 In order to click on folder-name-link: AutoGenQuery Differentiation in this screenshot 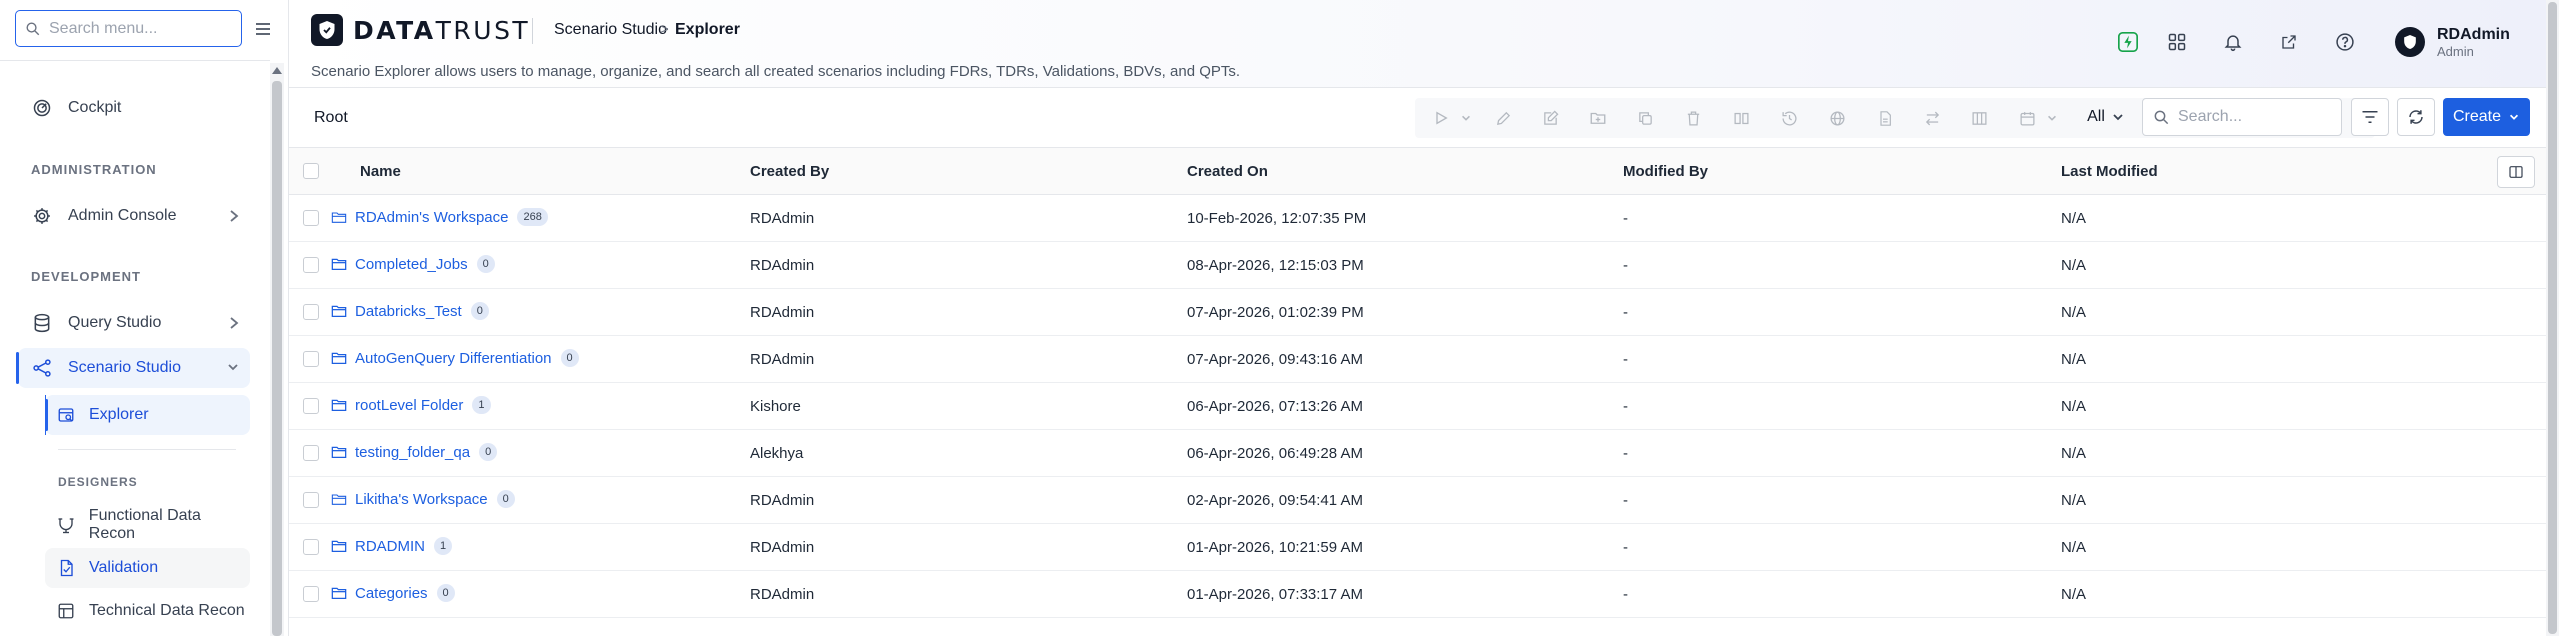, I will do `click(453, 358)`.